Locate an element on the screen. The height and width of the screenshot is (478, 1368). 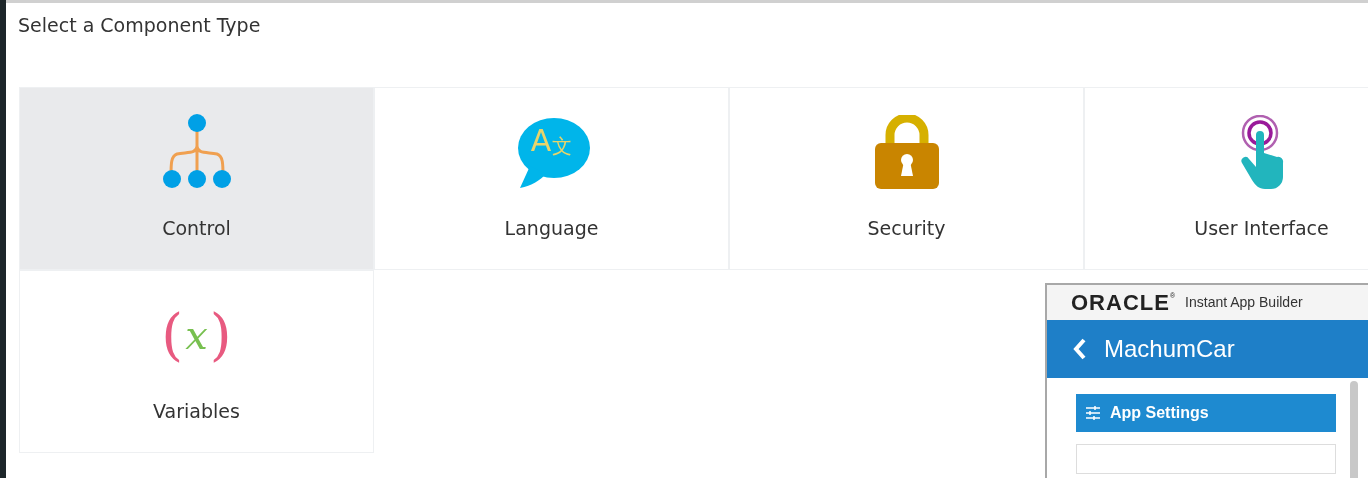
tap-gesture-icon is located at coordinates (1261, 152).